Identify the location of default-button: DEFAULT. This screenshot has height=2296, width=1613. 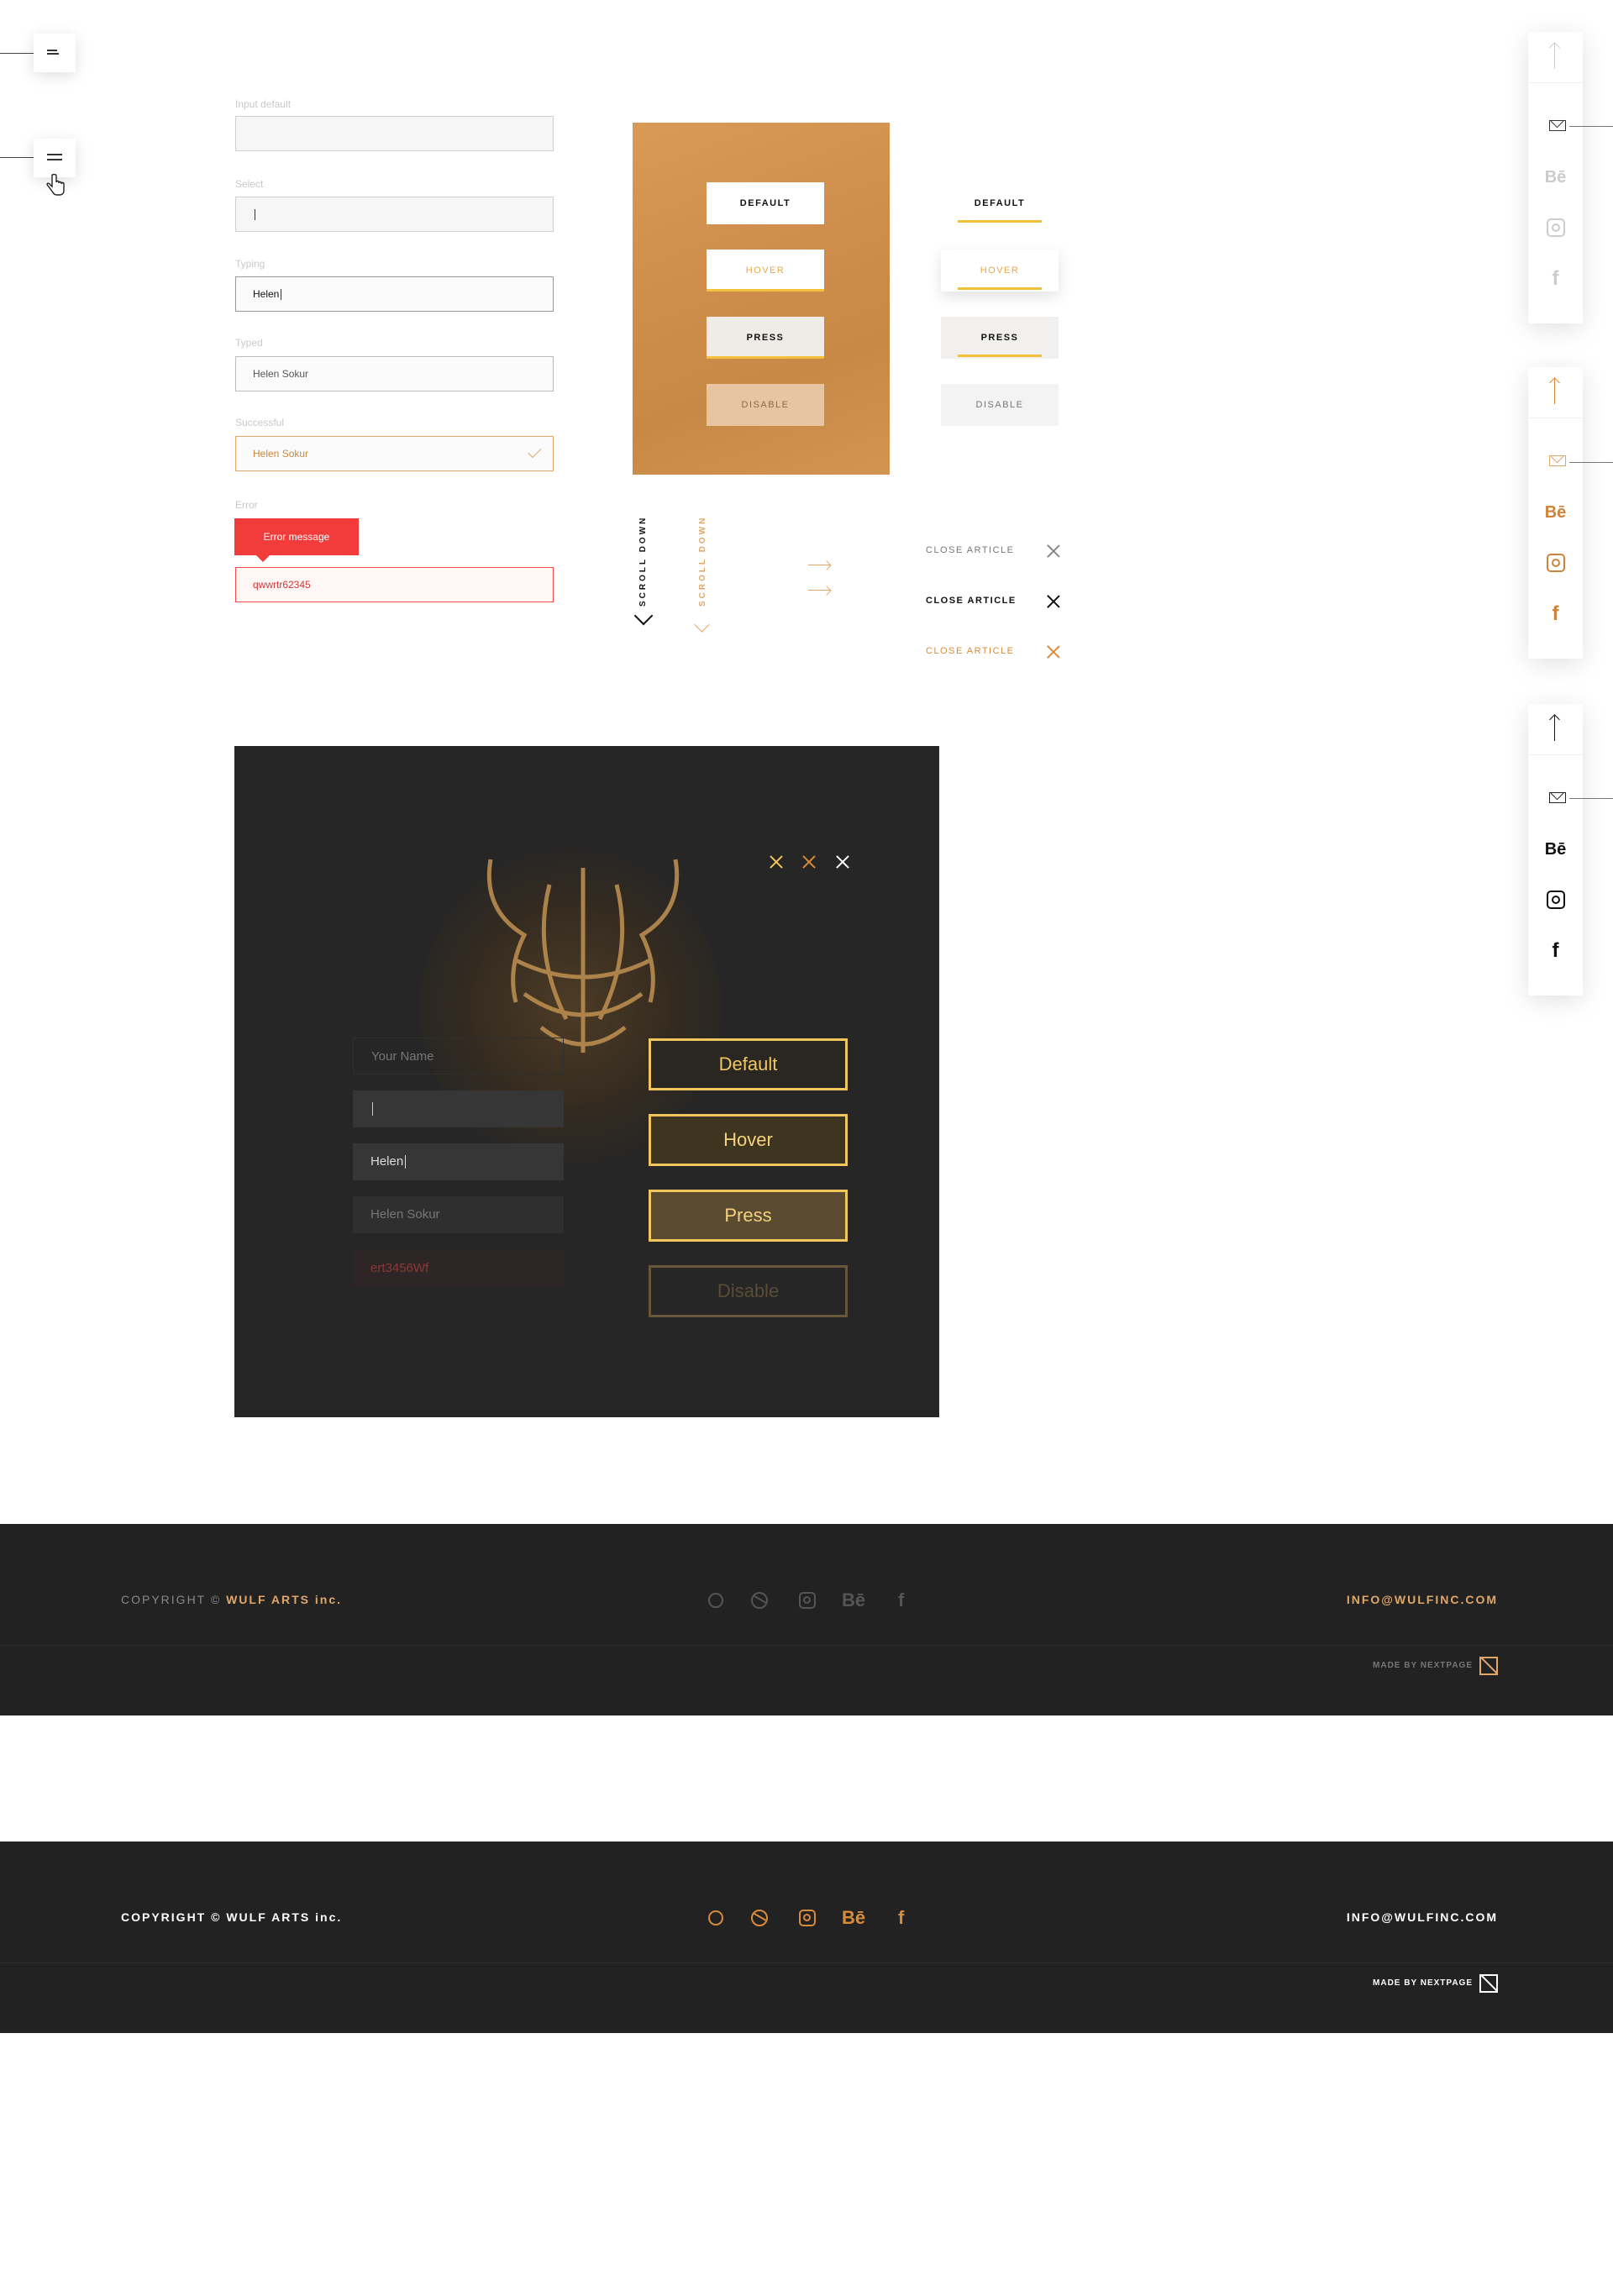
(1000, 203).